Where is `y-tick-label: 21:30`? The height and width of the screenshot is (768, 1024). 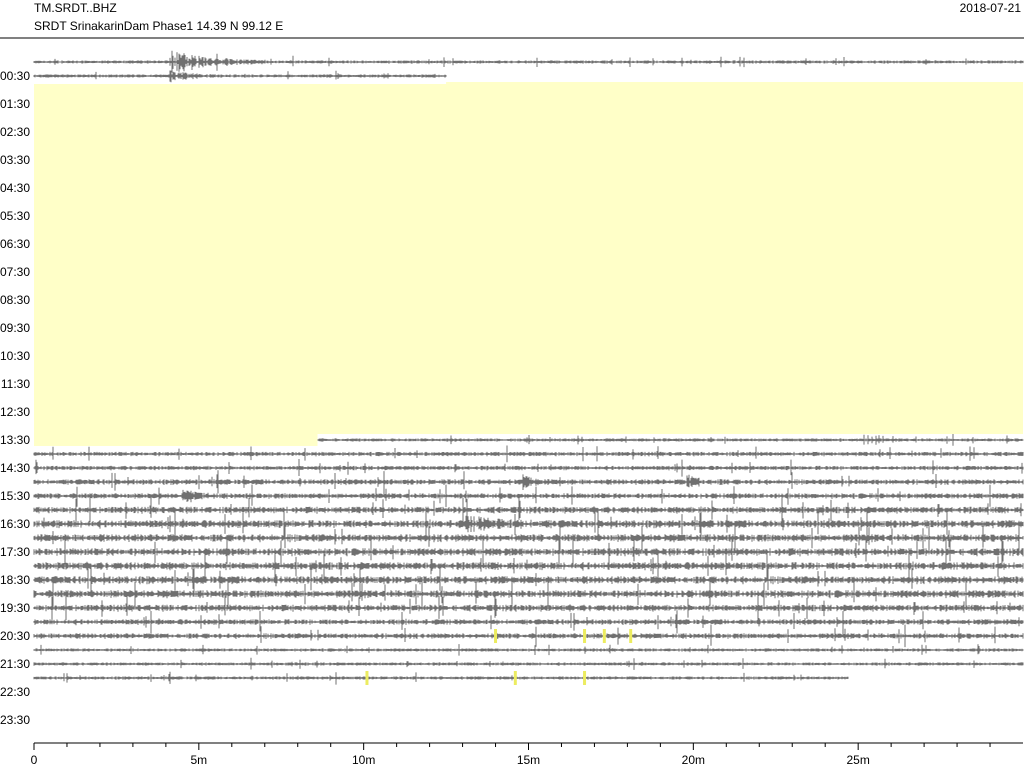 y-tick-label: 21:30 is located at coordinates (15, 664).